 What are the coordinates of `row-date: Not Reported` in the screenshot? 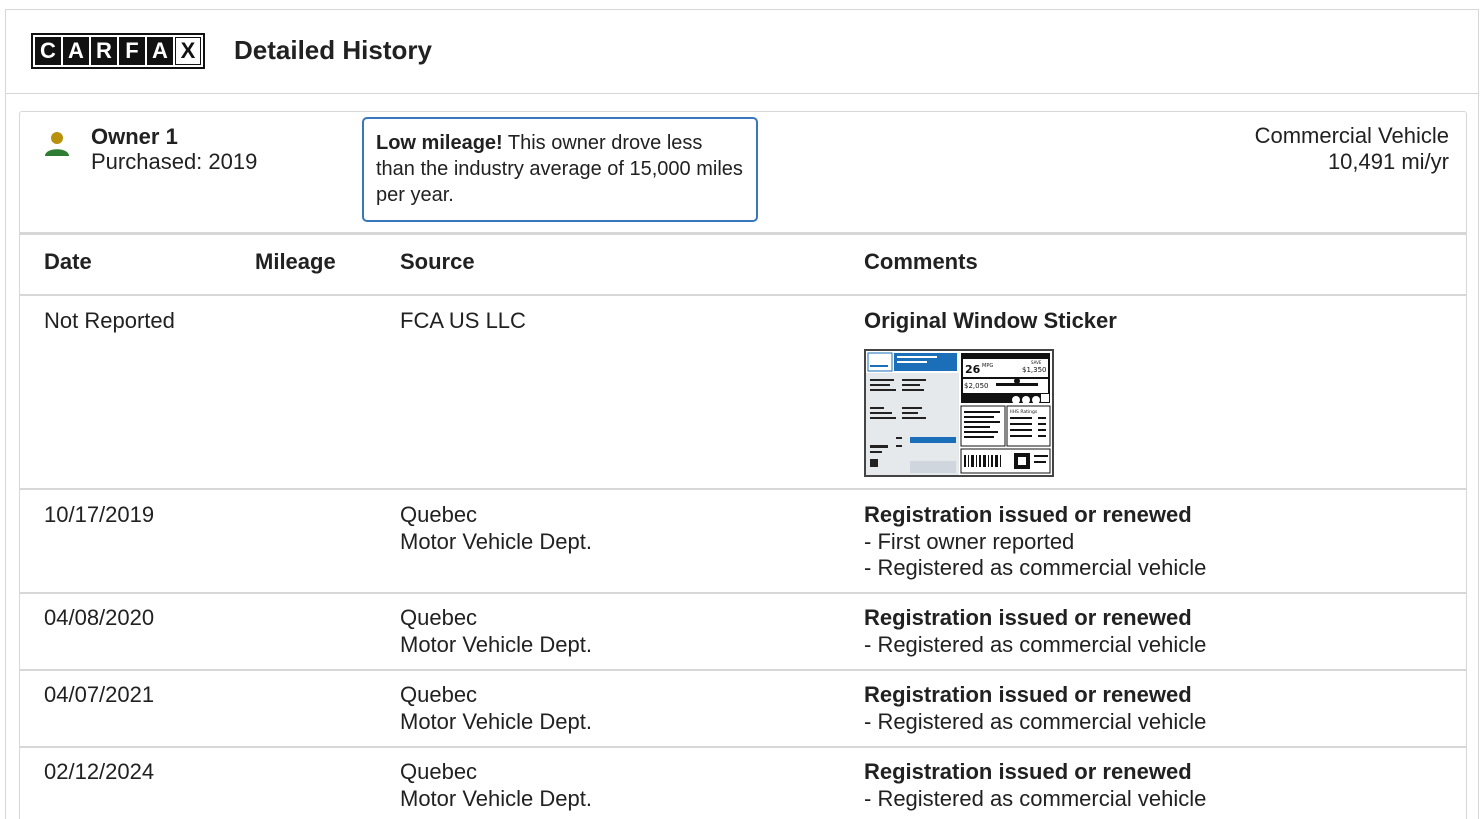 It's located at (109, 320).